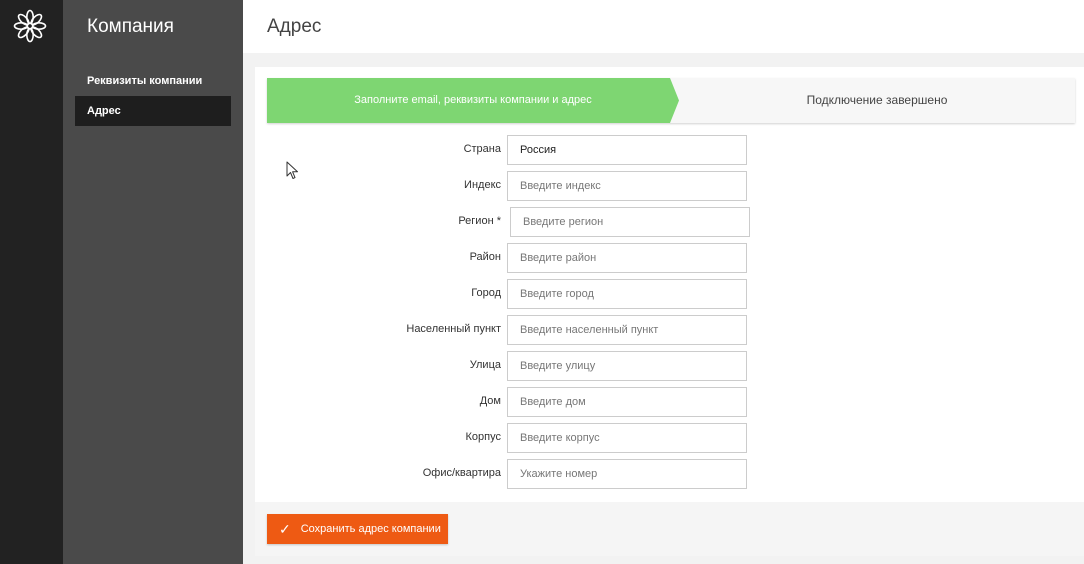 The width and height of the screenshot is (1084, 564). I want to click on apartment-label: Офис/квартира, so click(461, 473).